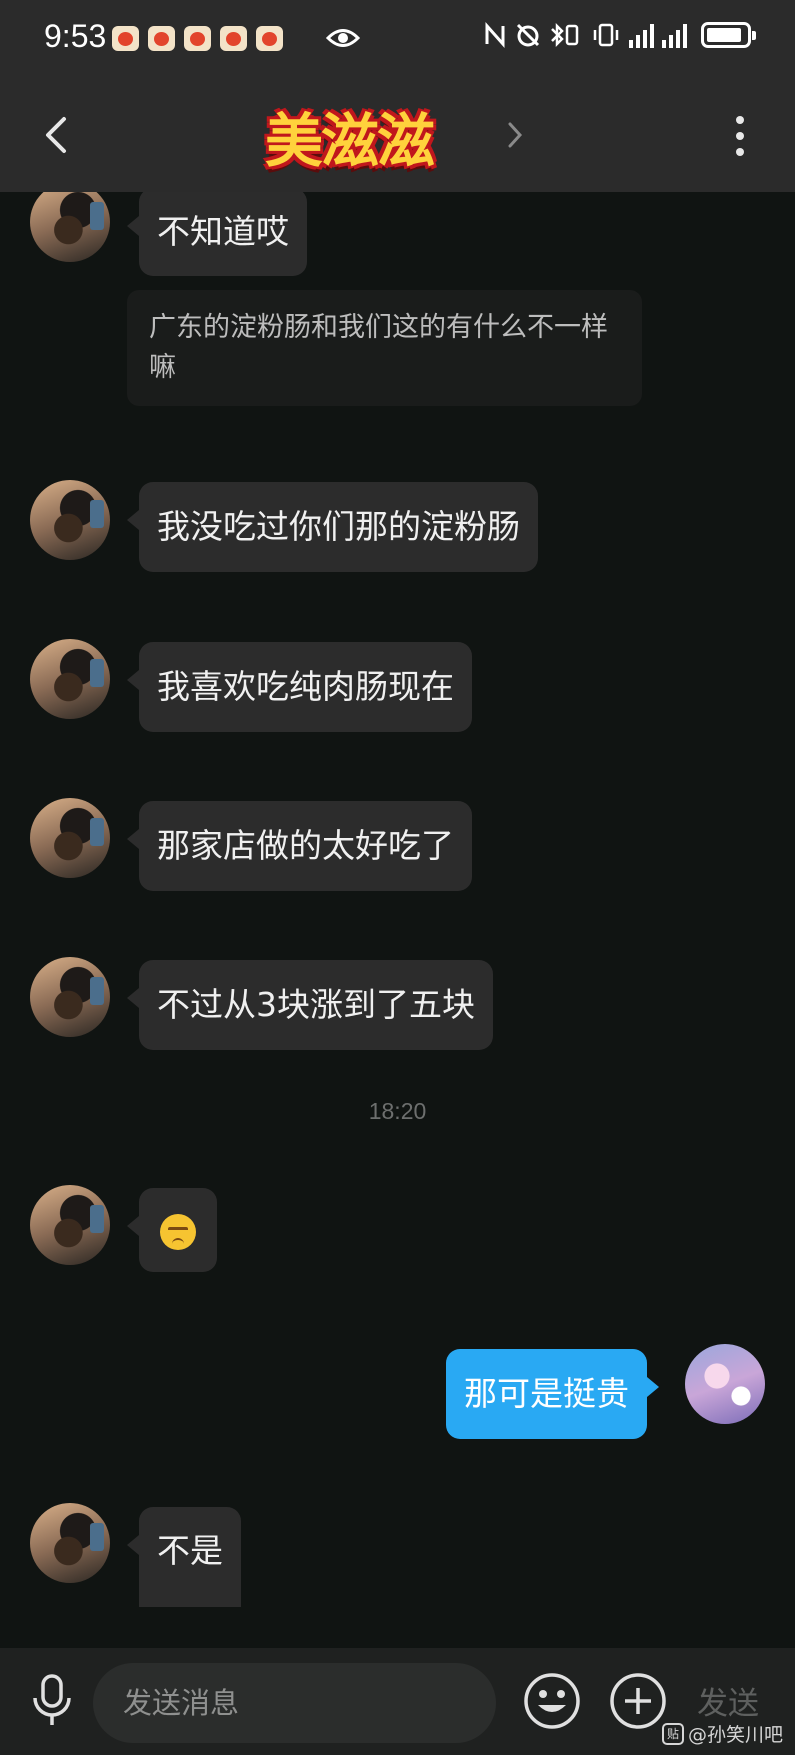 Image resolution: width=795 pixels, height=1755 pixels. What do you see at coordinates (299, 846) in the screenshot?
I see `message-bubble-incoming: 那家店做的太好吃了` at bounding box center [299, 846].